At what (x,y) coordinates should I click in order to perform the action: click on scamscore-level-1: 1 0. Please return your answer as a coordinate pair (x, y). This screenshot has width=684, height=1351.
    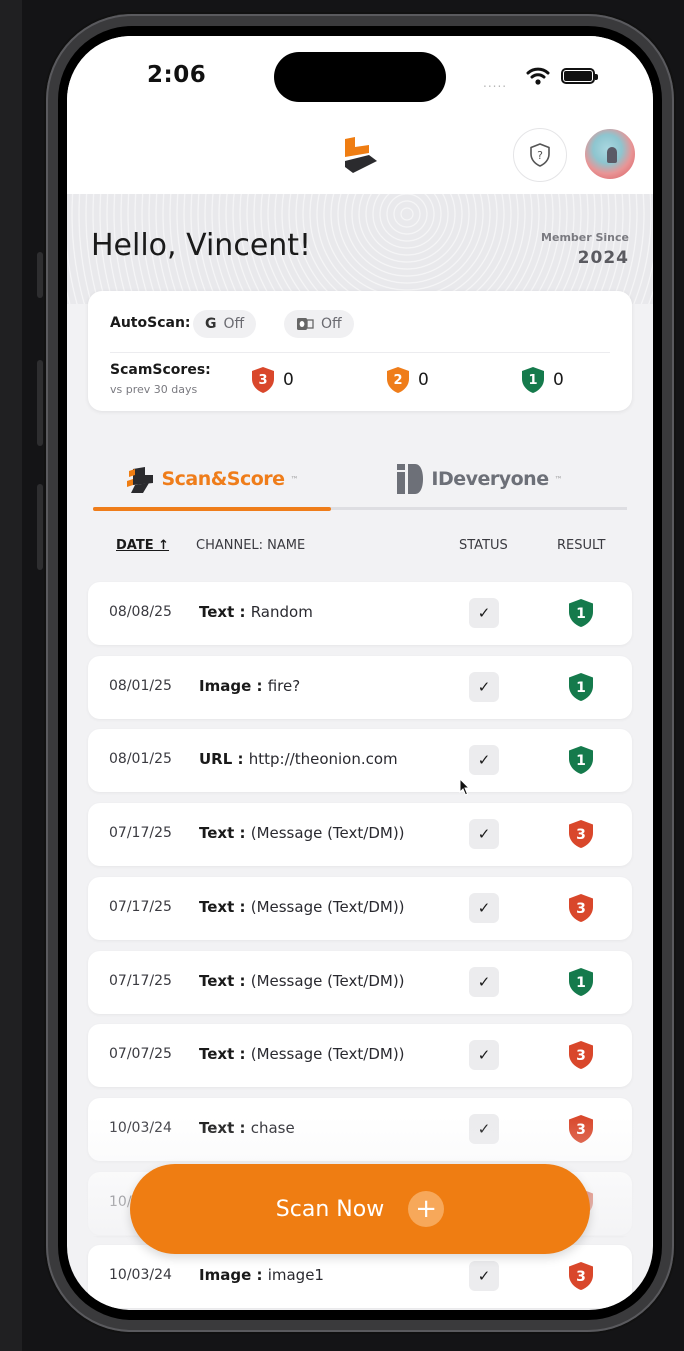
    Looking at the image, I should click on (542, 380).